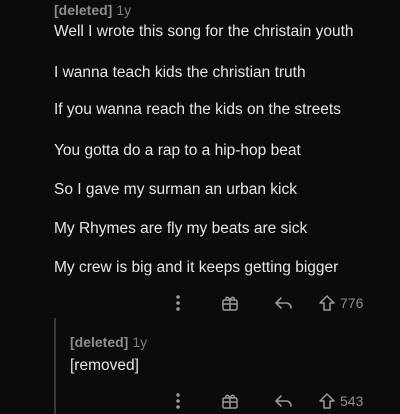  I want to click on vote-count: 543, so click(352, 401).